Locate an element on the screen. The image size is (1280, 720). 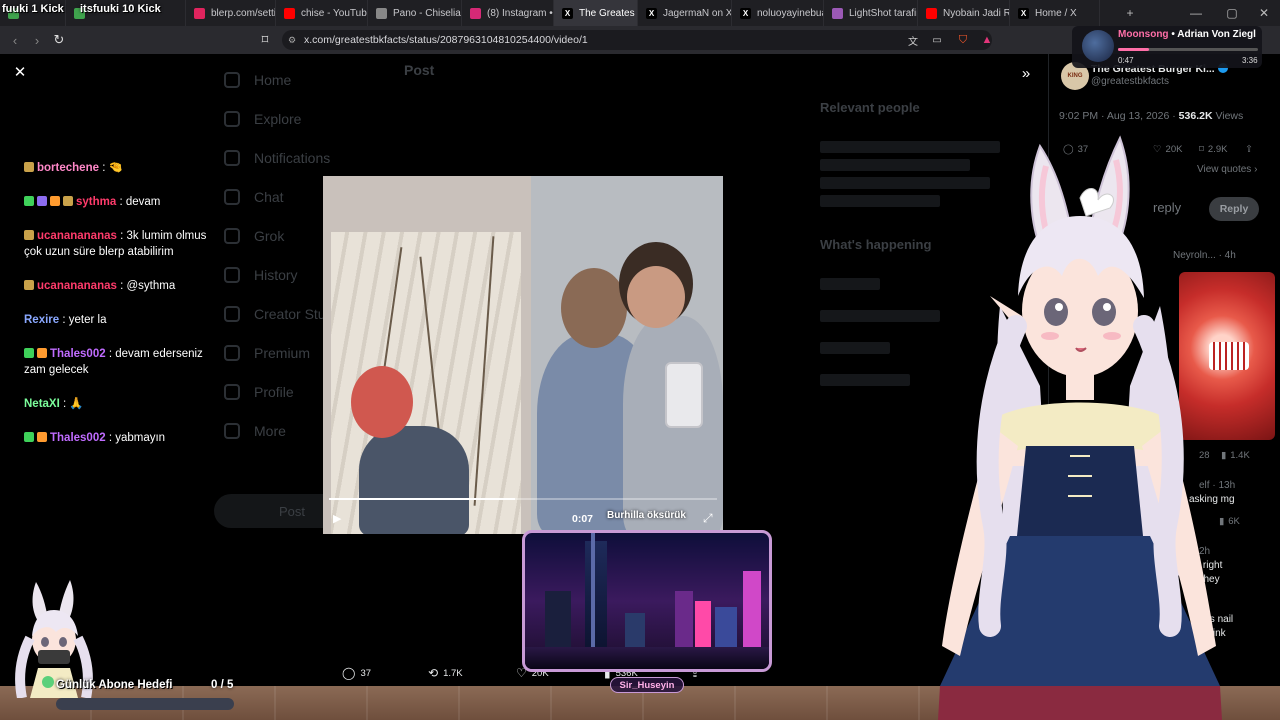
browser-tab: XThe Greates✕ is located at coordinates (596, 13).